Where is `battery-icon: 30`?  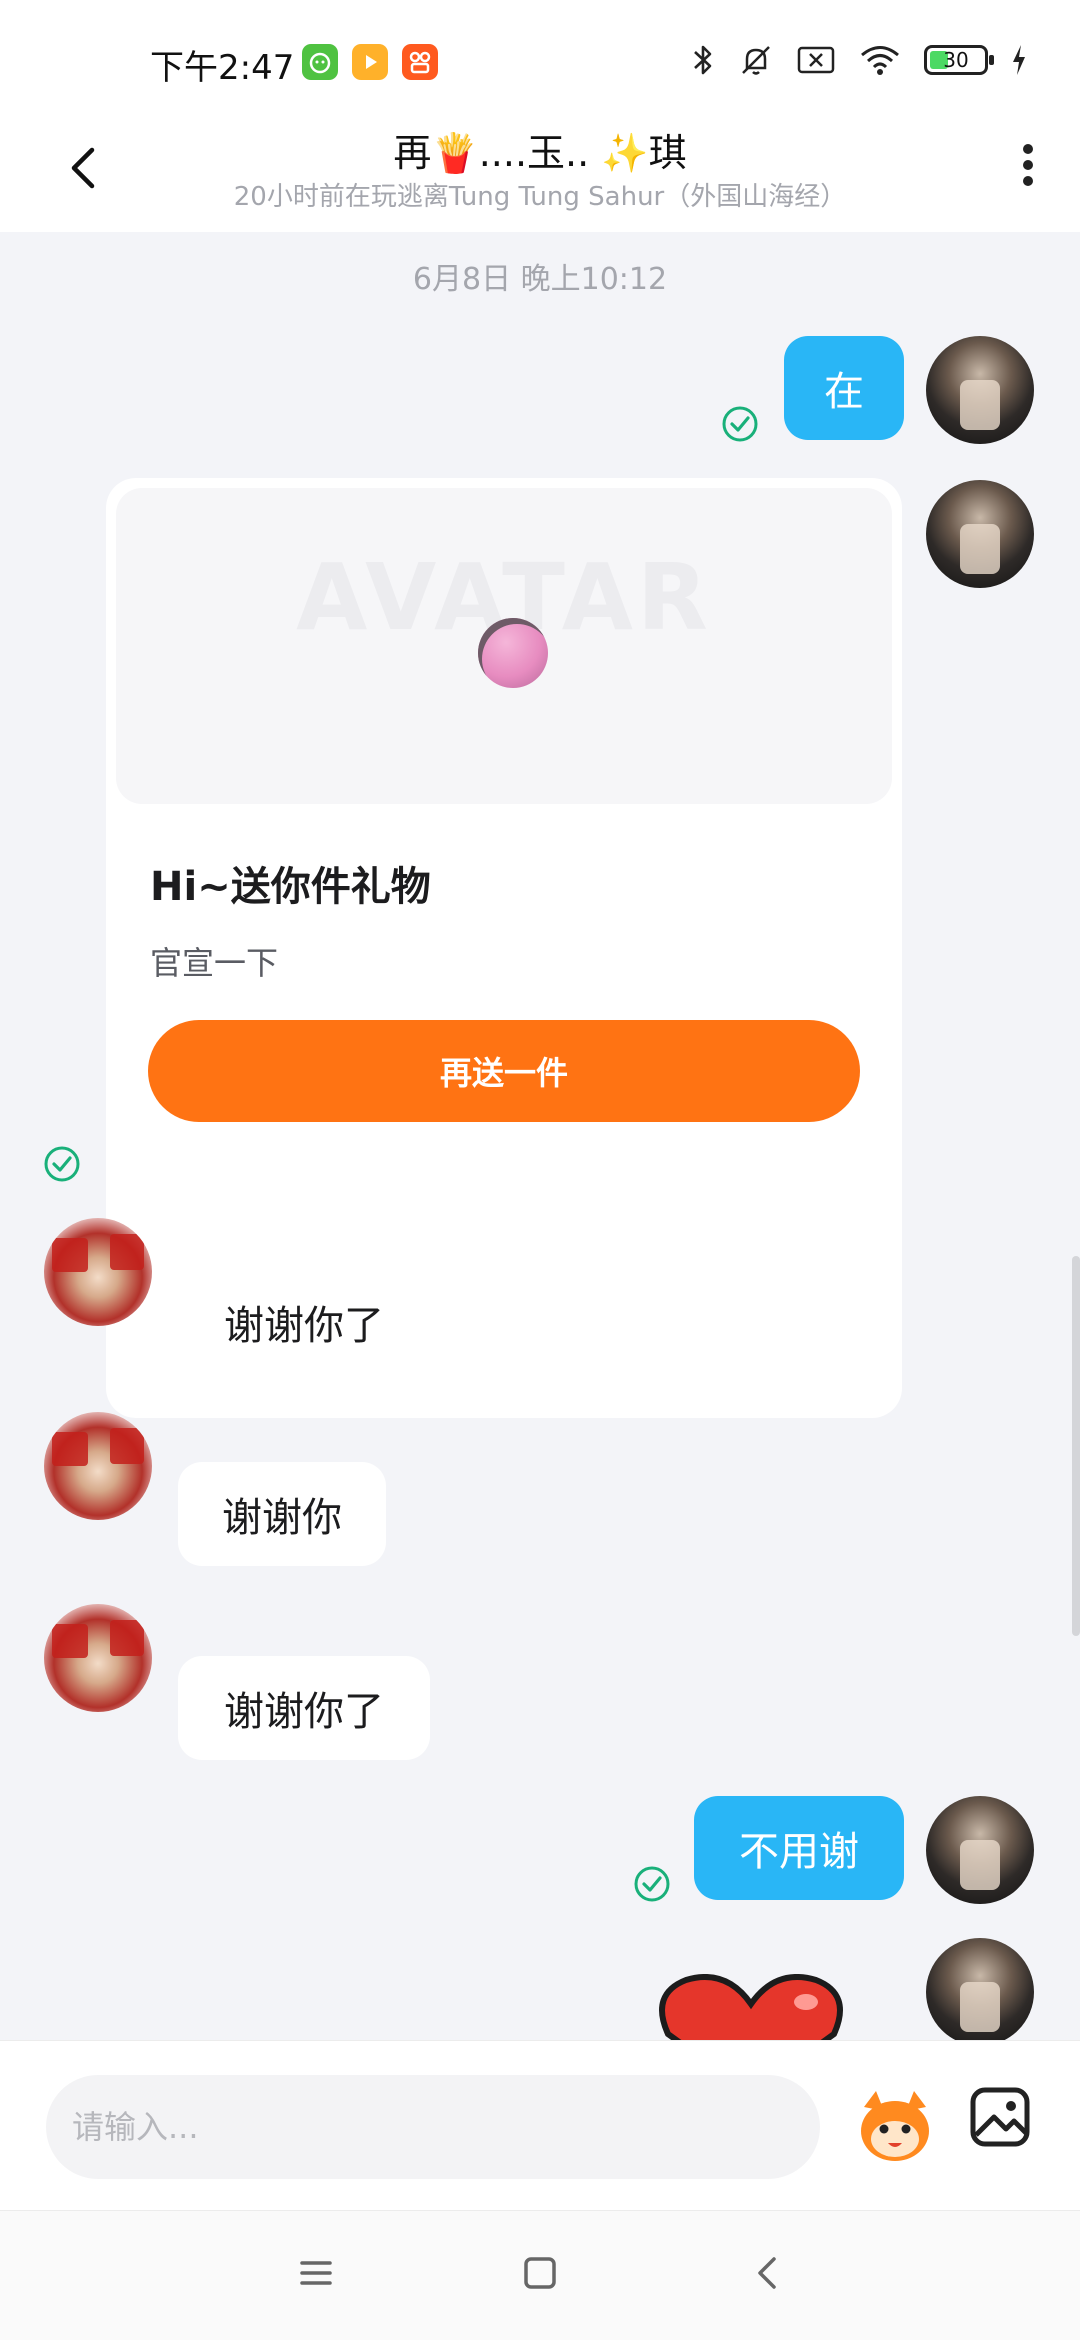
battery-icon: 30 is located at coordinates (959, 60).